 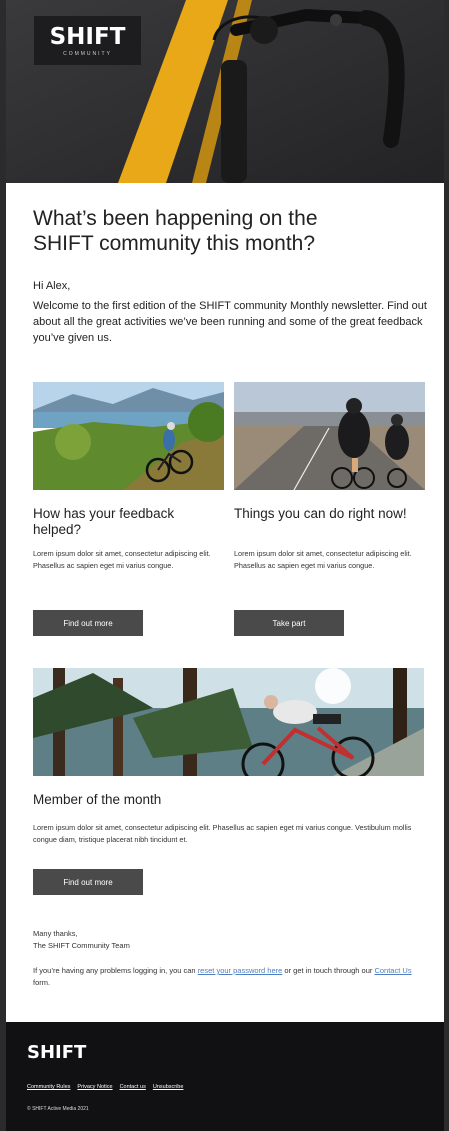 I want to click on headline-line-2: SHIFT community this month?, so click(x=174, y=243).